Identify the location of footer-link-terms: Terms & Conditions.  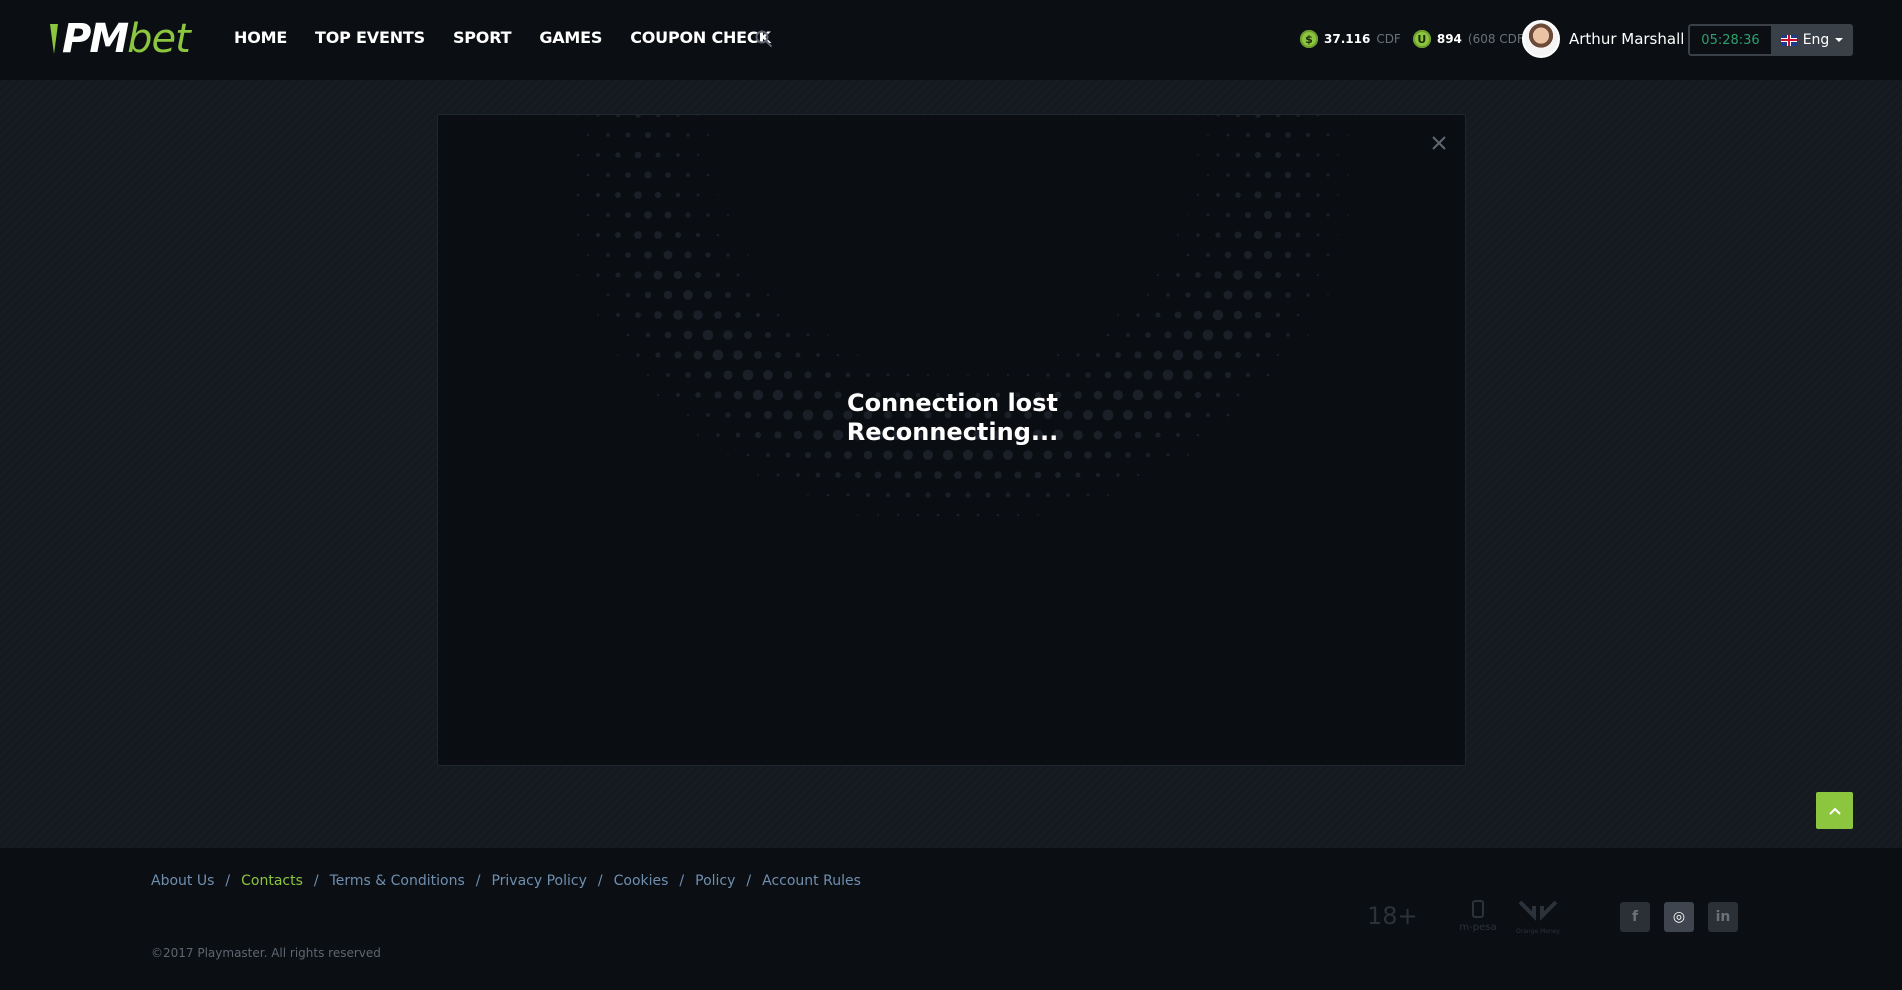
(397, 881).